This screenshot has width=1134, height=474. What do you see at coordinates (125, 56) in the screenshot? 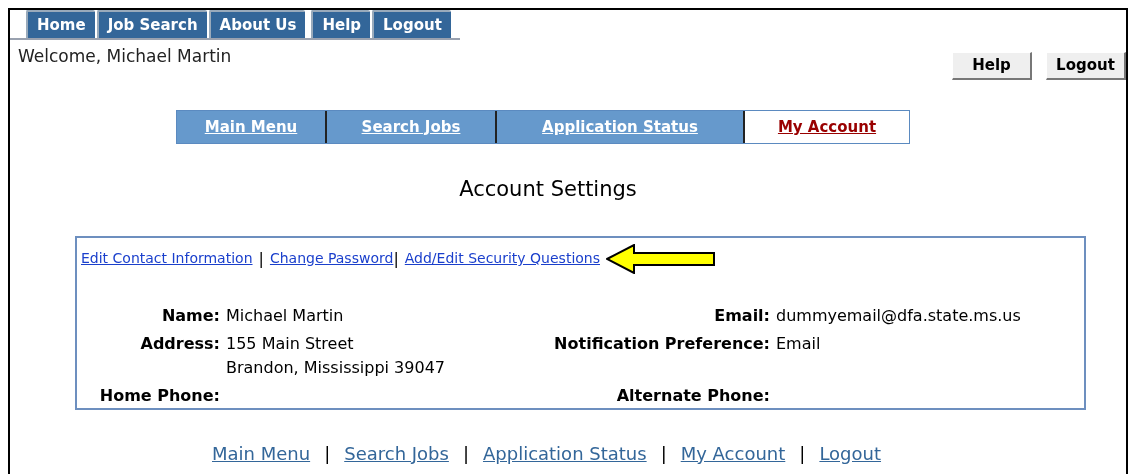
I see `welcome-text: Welcome, Michael Martin` at bounding box center [125, 56].